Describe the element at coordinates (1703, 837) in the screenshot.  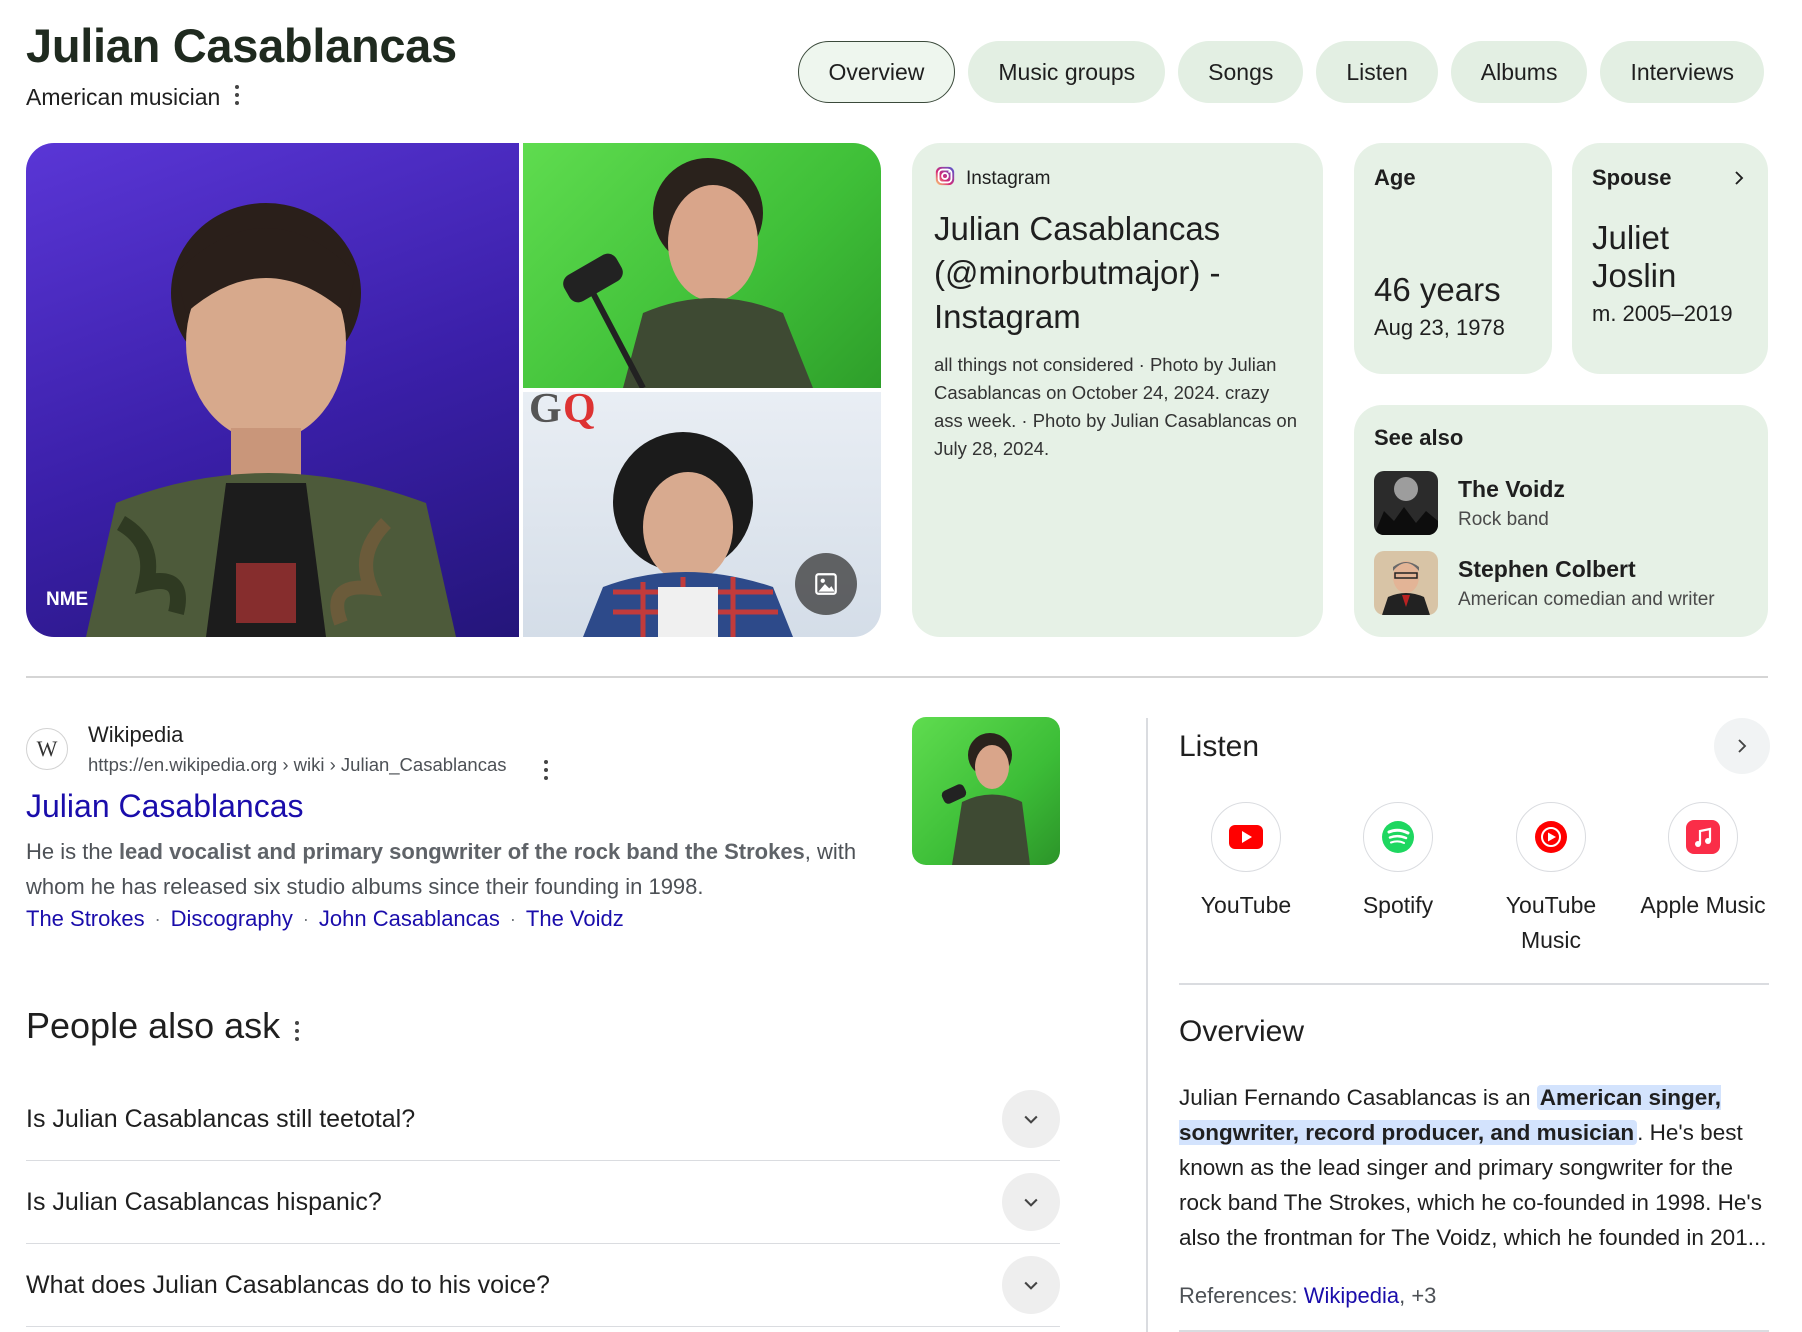
I see `apple-music-icon` at that location.